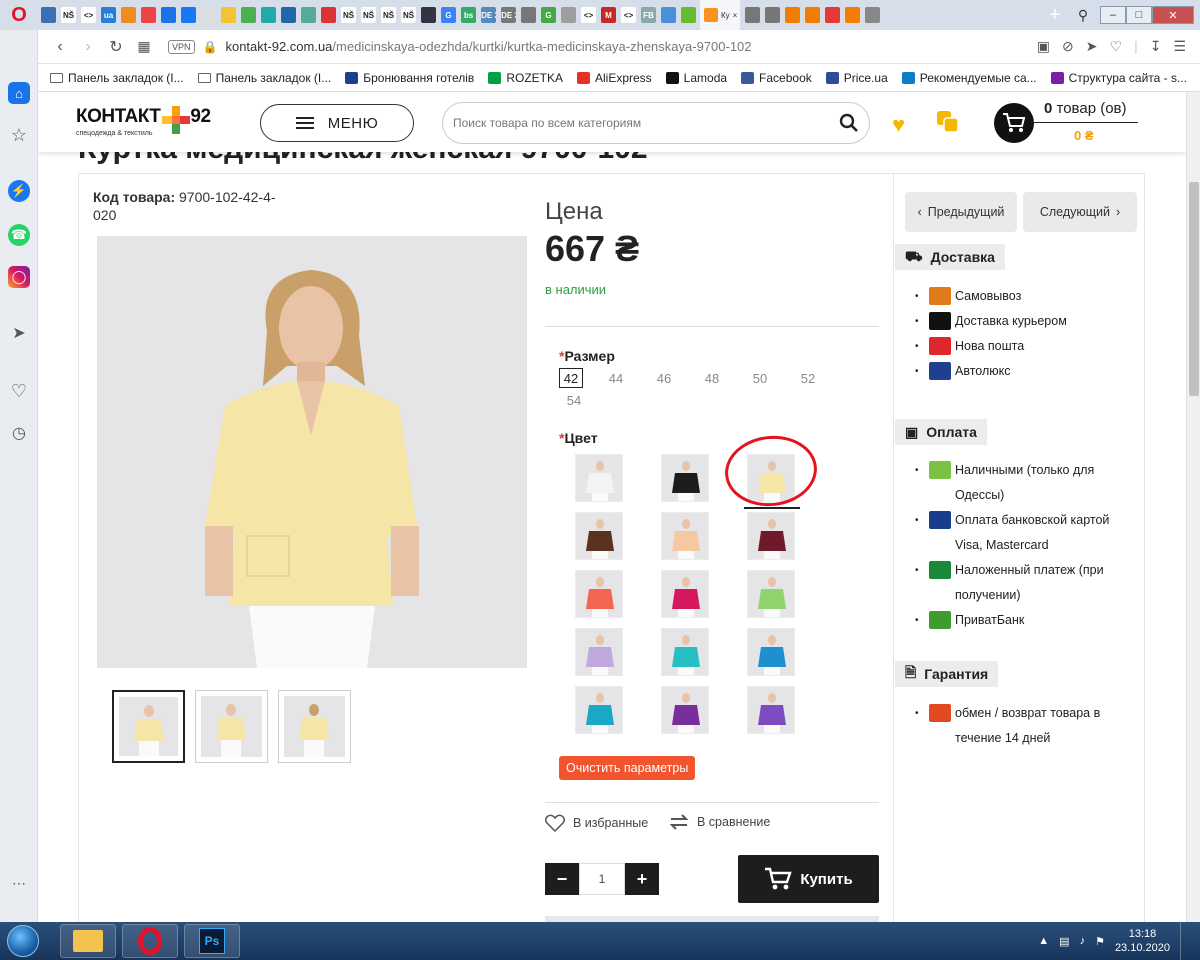 The height and width of the screenshot is (960, 1200). I want to click on speed-dial-icon: ⌂, so click(19, 93).